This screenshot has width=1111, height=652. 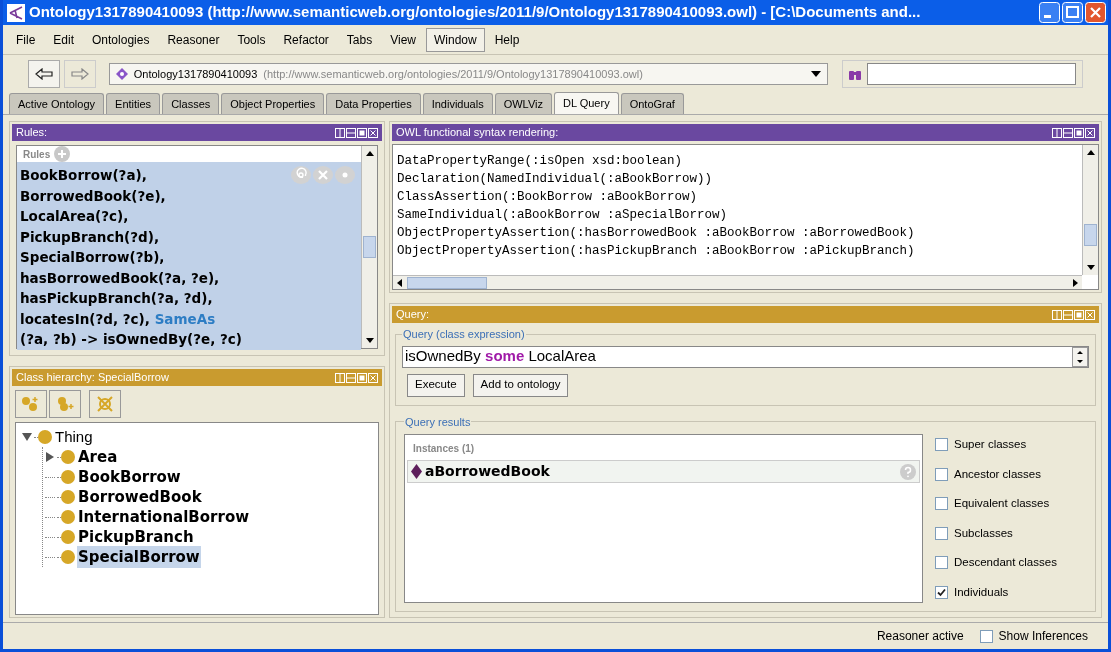 What do you see at coordinates (562, 215) in the screenshot?
I see `owl-line: SameIndividual(:aBookBorrow :aSpecialBorrow)` at bounding box center [562, 215].